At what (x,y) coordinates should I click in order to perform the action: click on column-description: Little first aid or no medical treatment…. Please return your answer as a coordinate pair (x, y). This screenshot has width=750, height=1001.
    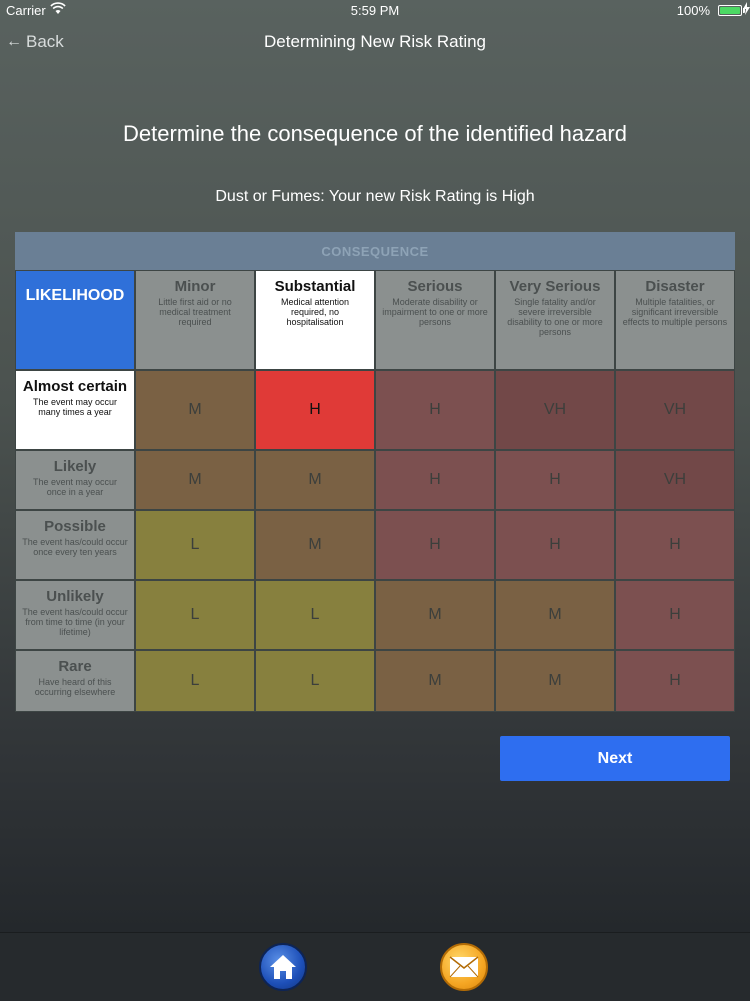
    Looking at the image, I should click on (195, 312).